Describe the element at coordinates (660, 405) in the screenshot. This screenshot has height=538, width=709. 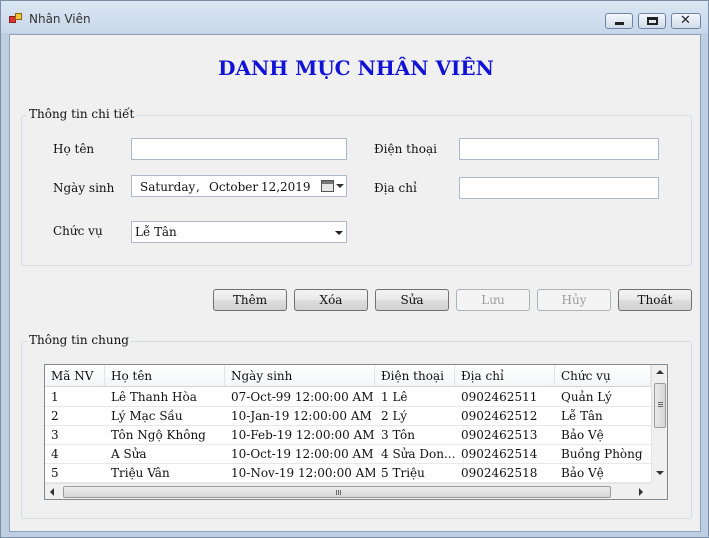
I see `vertical-scroll-thumb` at that location.